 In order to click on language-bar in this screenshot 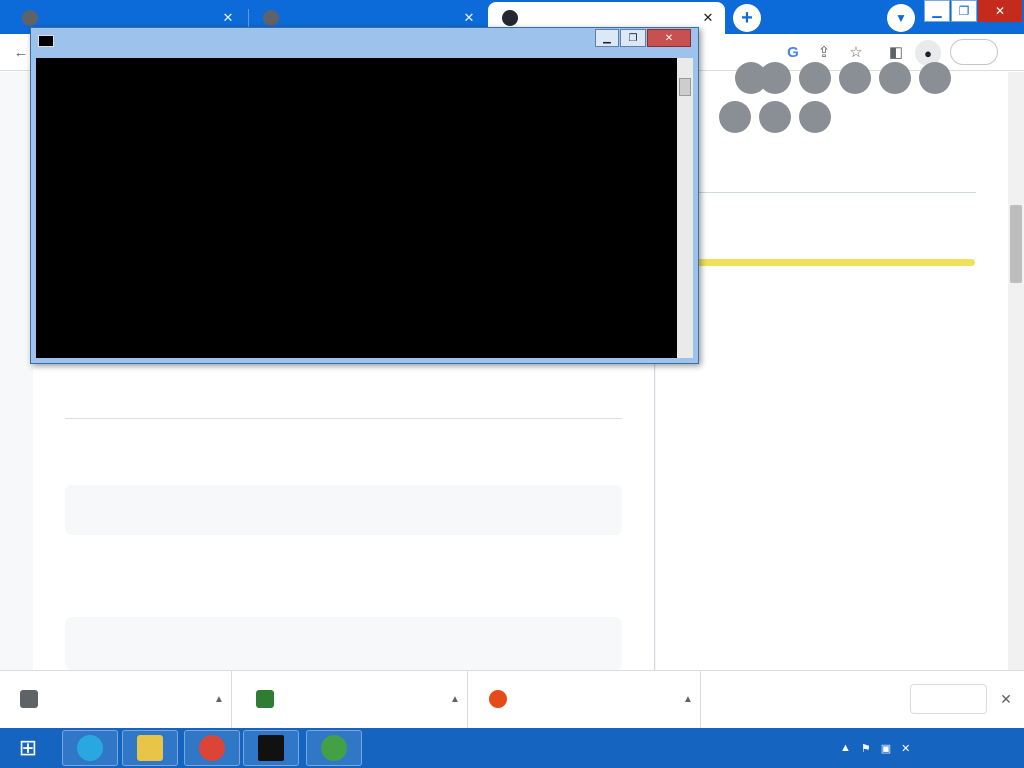, I will do `click(821, 262)`.